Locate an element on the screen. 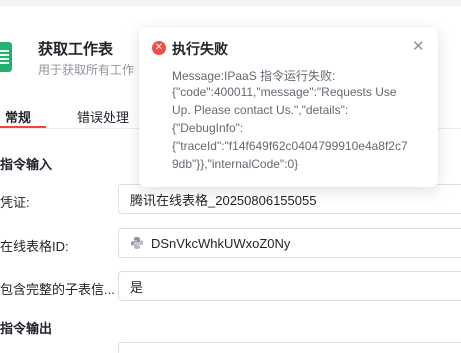  action-title: 获取工作表 is located at coordinates (76, 49).